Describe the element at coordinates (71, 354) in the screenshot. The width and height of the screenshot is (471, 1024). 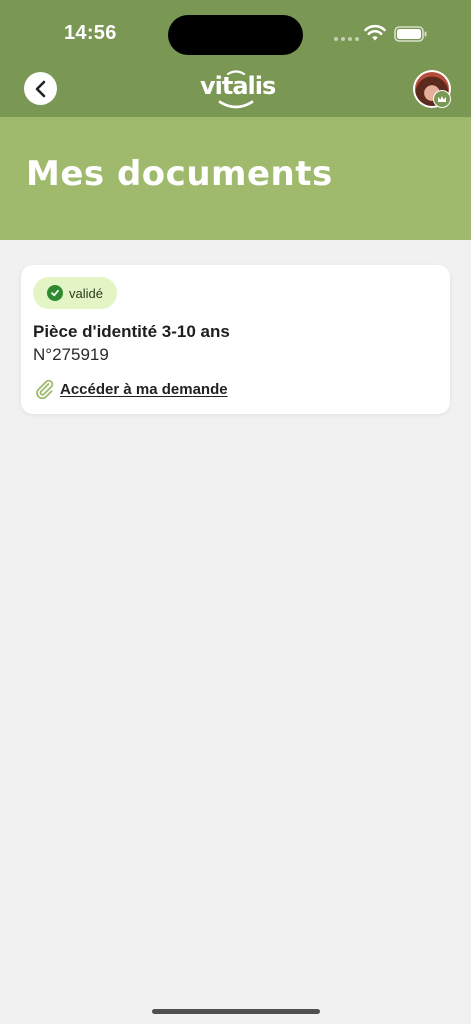
I see `document-number: N°275919` at that location.